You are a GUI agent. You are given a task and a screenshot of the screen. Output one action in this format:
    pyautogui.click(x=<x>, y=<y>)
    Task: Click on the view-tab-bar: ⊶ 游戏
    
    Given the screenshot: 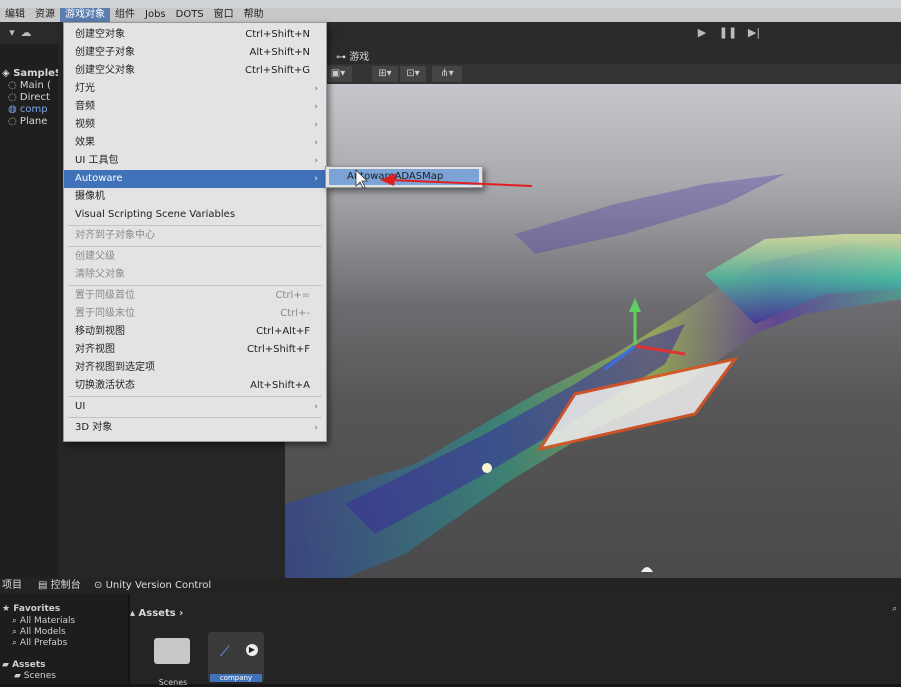 What is the action you would take?
    pyautogui.click(x=610, y=54)
    